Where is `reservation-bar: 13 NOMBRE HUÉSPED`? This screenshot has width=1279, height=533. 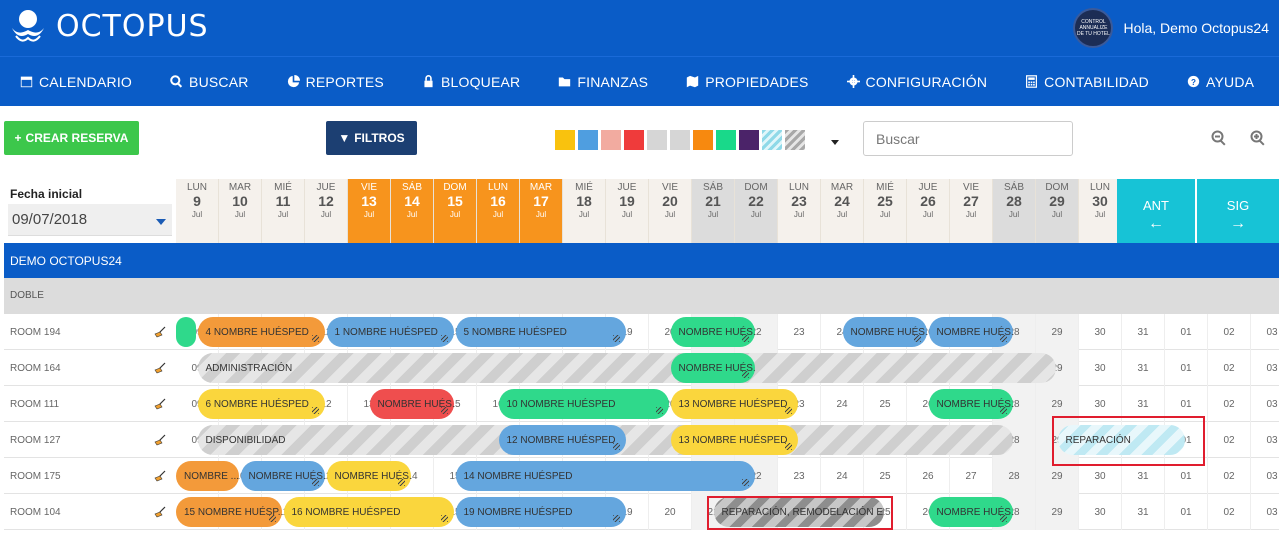
reservation-bar: 13 NOMBRE HUÉSPED is located at coordinates (734, 440).